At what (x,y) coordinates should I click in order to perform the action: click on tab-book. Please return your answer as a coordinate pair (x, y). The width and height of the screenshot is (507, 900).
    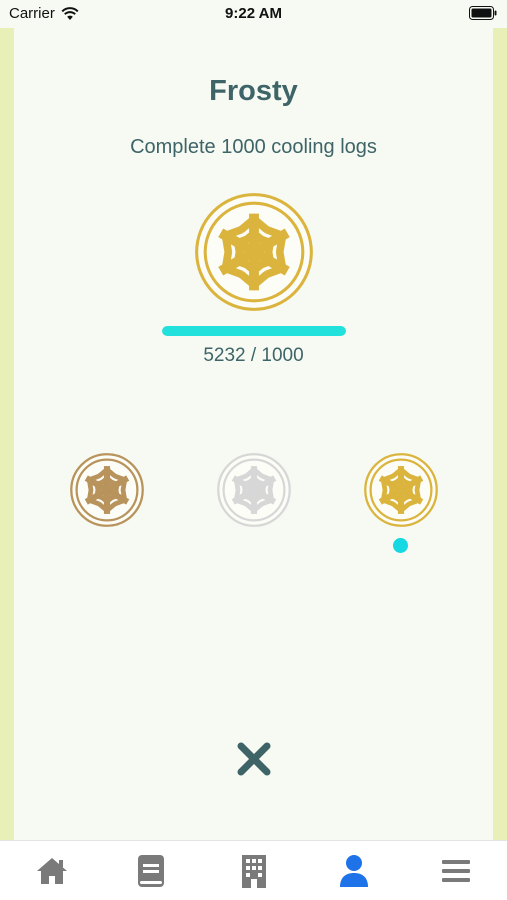
    Looking at the image, I should click on (151, 871).